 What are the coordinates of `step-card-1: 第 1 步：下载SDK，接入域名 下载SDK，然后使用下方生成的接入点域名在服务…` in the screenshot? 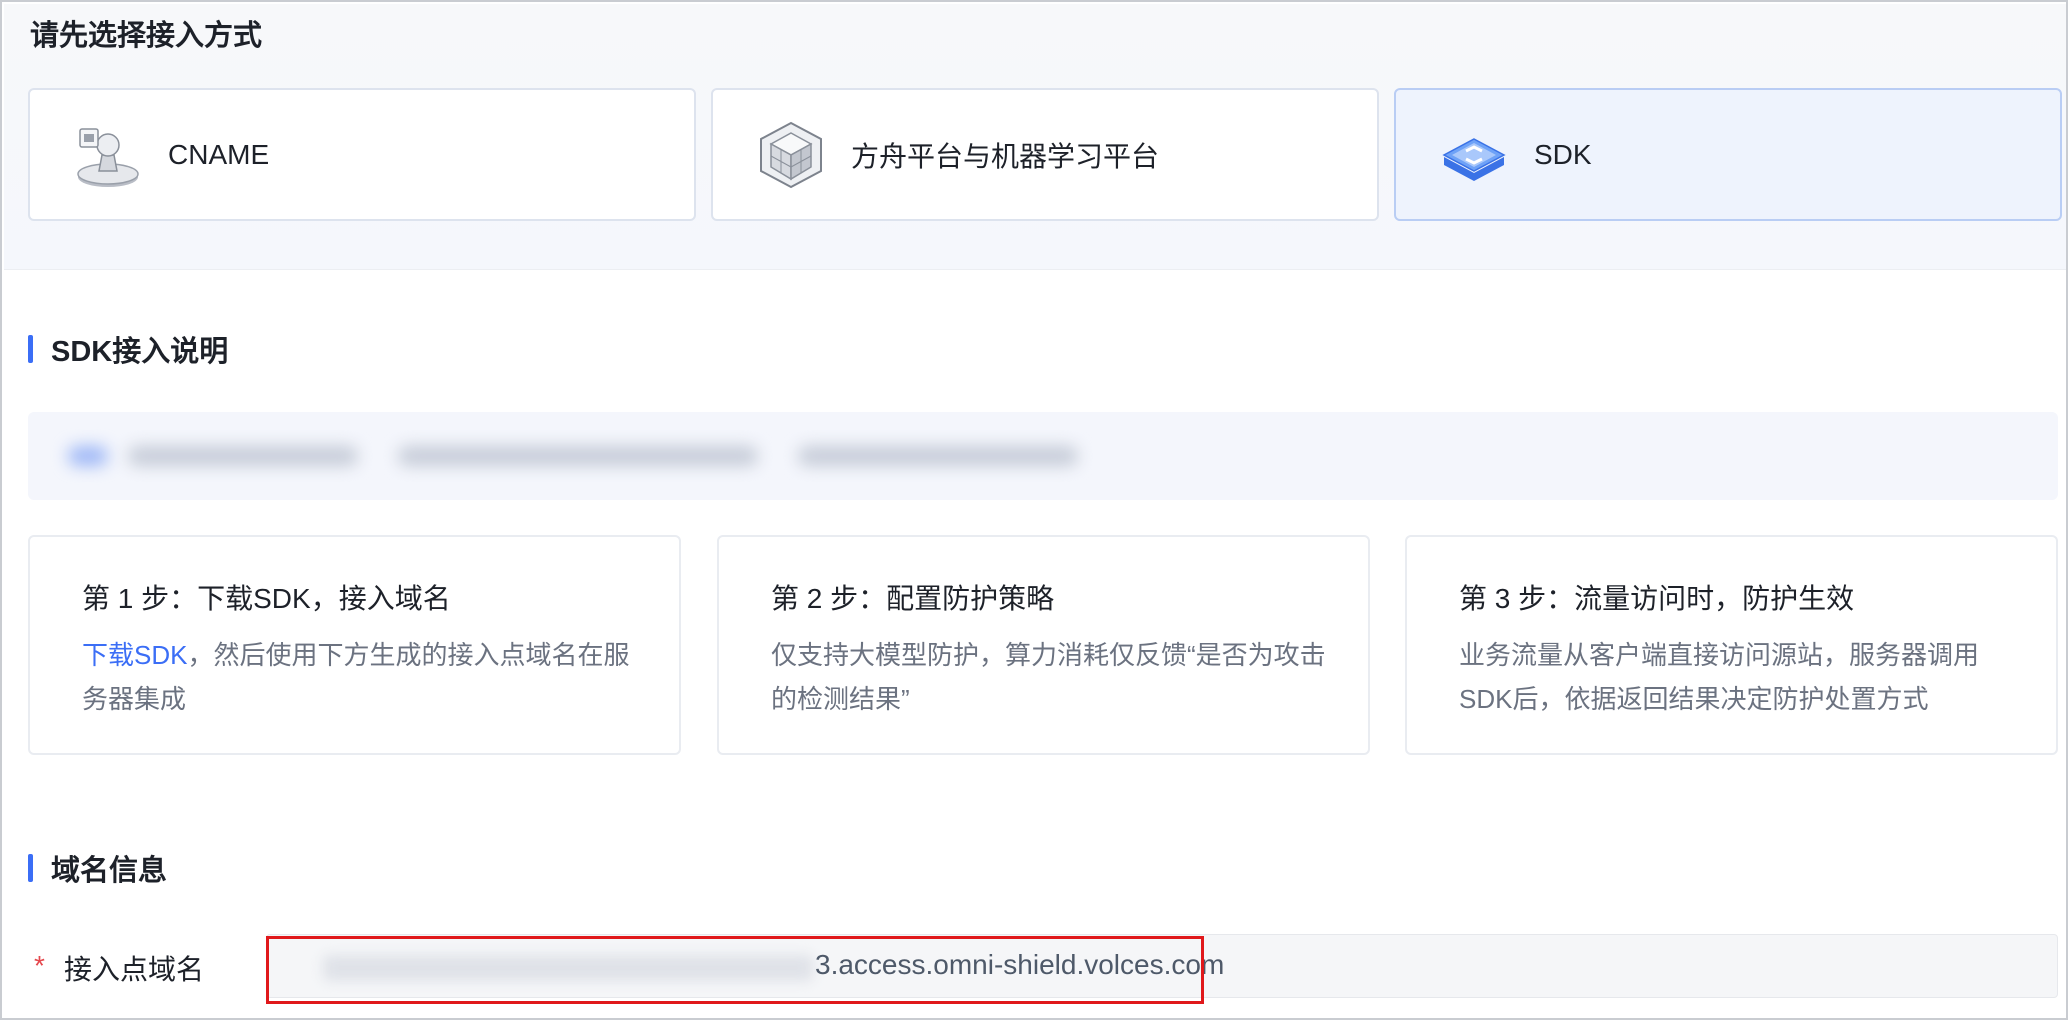 It's located at (354, 645).